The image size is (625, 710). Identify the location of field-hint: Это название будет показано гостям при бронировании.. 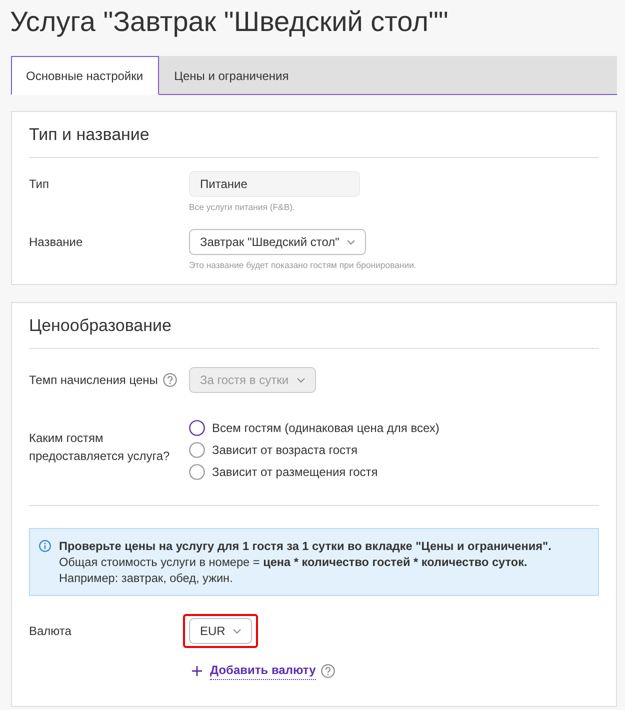
(302, 265).